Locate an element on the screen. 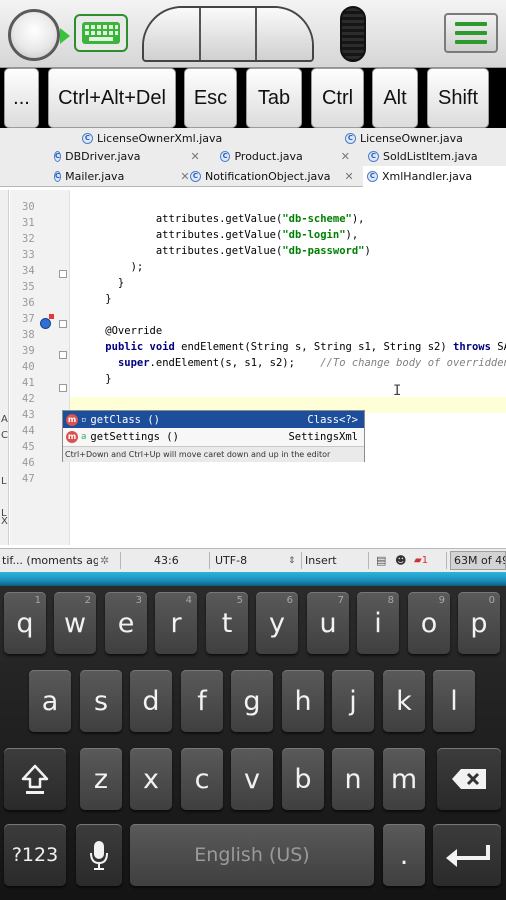 This screenshot has width=506, height=900. code-line: 40 } is located at coordinates (67, 373).